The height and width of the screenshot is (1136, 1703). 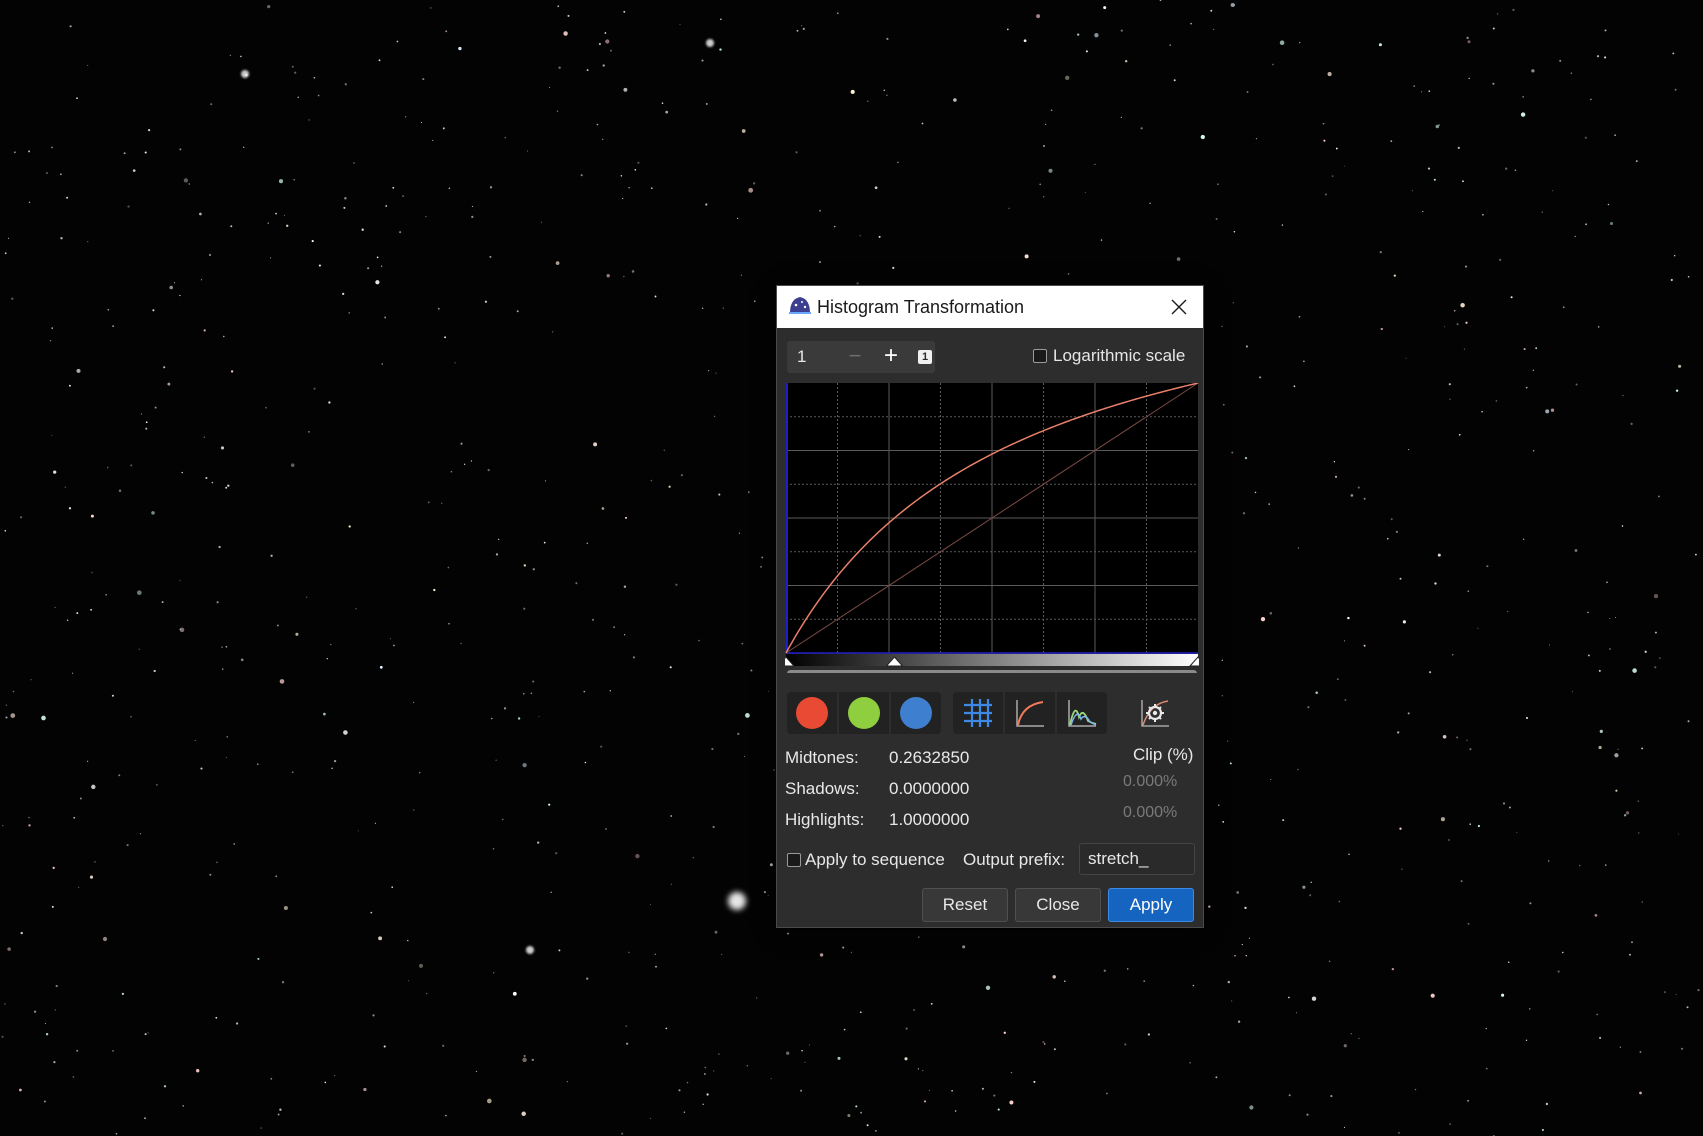 I want to click on display-toolbar, so click(x=992, y=714).